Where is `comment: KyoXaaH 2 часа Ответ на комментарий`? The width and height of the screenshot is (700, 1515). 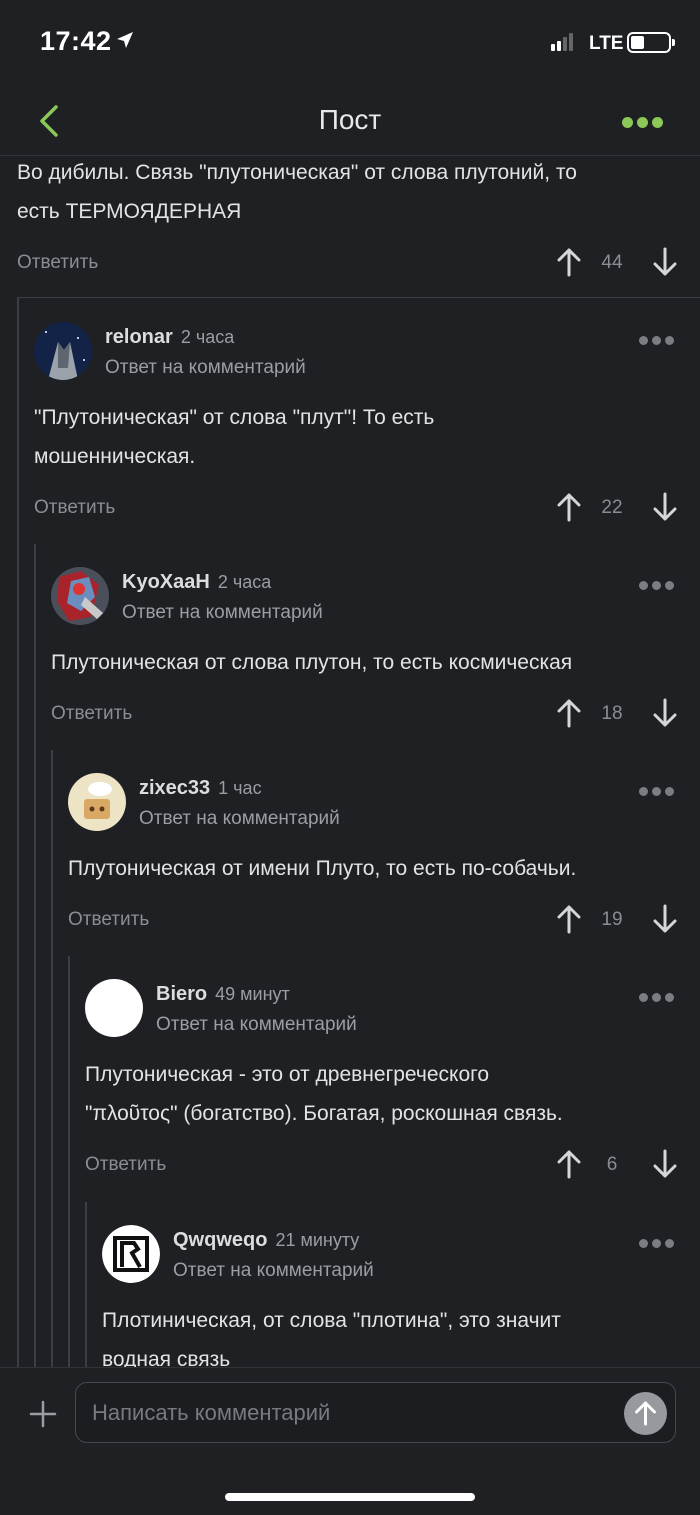
comment: KyoXaaH 2 часа Ответ на комментарий is located at coordinates (375, 607).